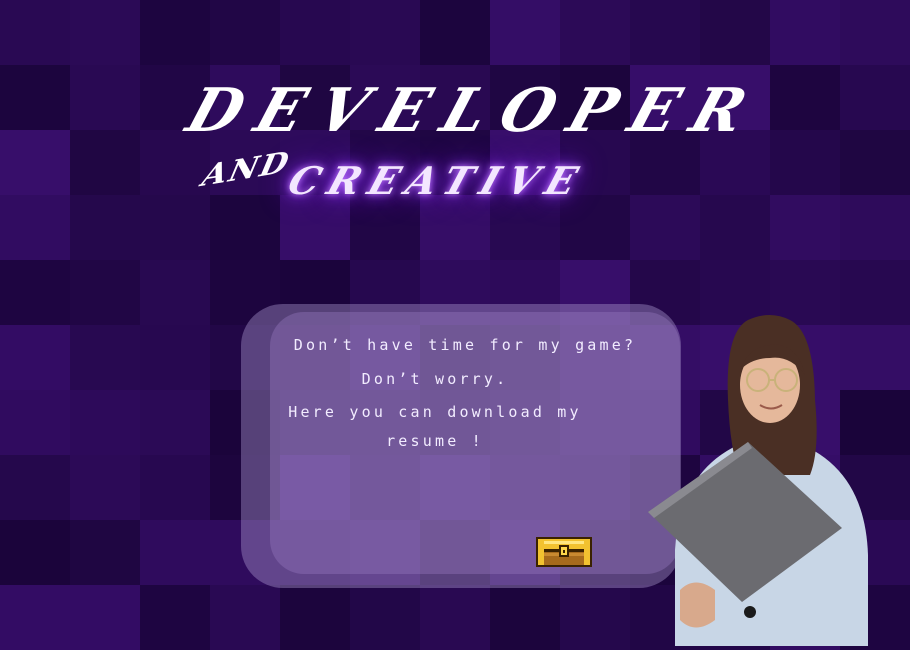  I want to click on card-line-1: Don’t have time for my game?, so click(465, 345).